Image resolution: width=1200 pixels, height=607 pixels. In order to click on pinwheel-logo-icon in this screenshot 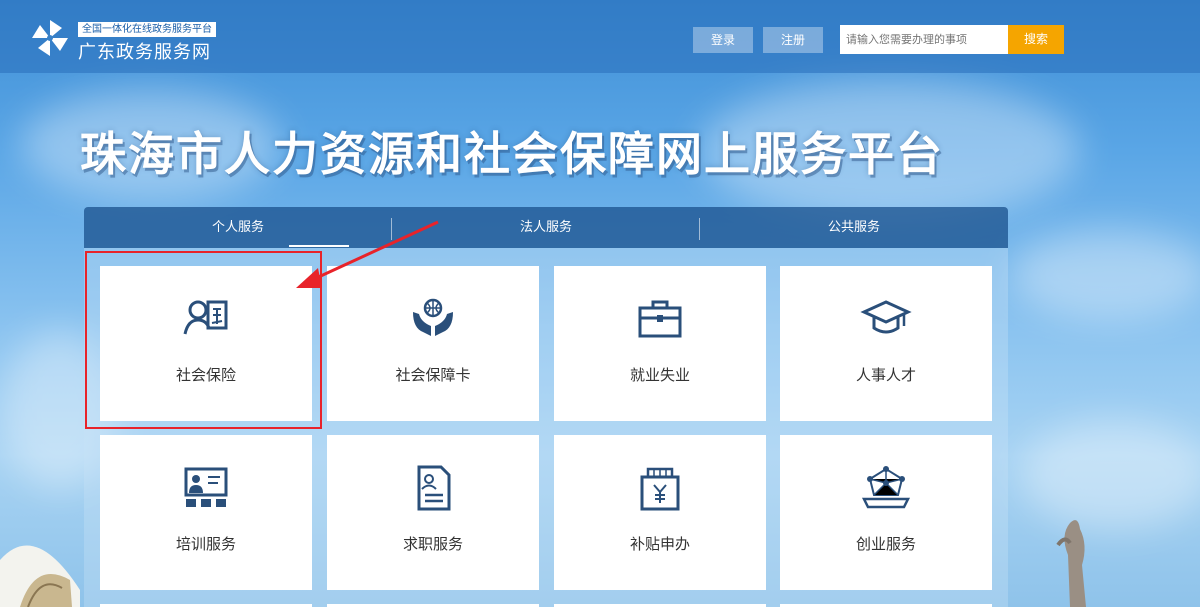, I will do `click(50, 38)`.